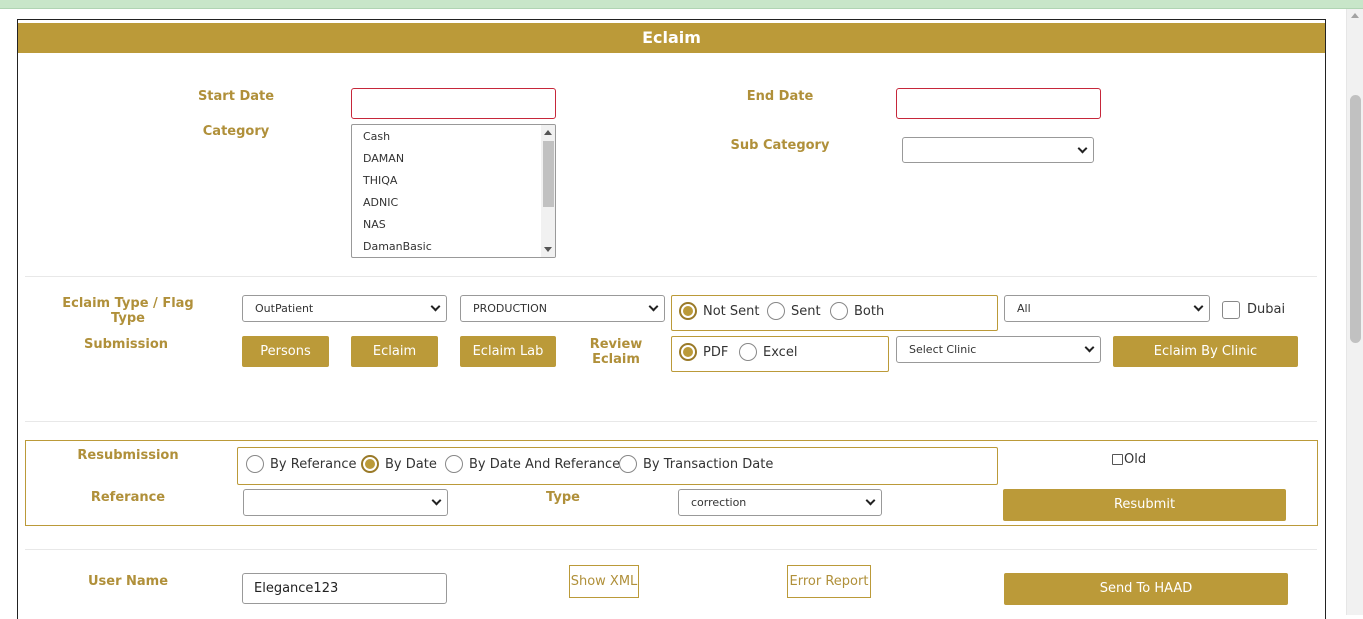 The width and height of the screenshot is (1363, 619). What do you see at coordinates (453, 246) in the screenshot?
I see `category-option: DamanBasic` at bounding box center [453, 246].